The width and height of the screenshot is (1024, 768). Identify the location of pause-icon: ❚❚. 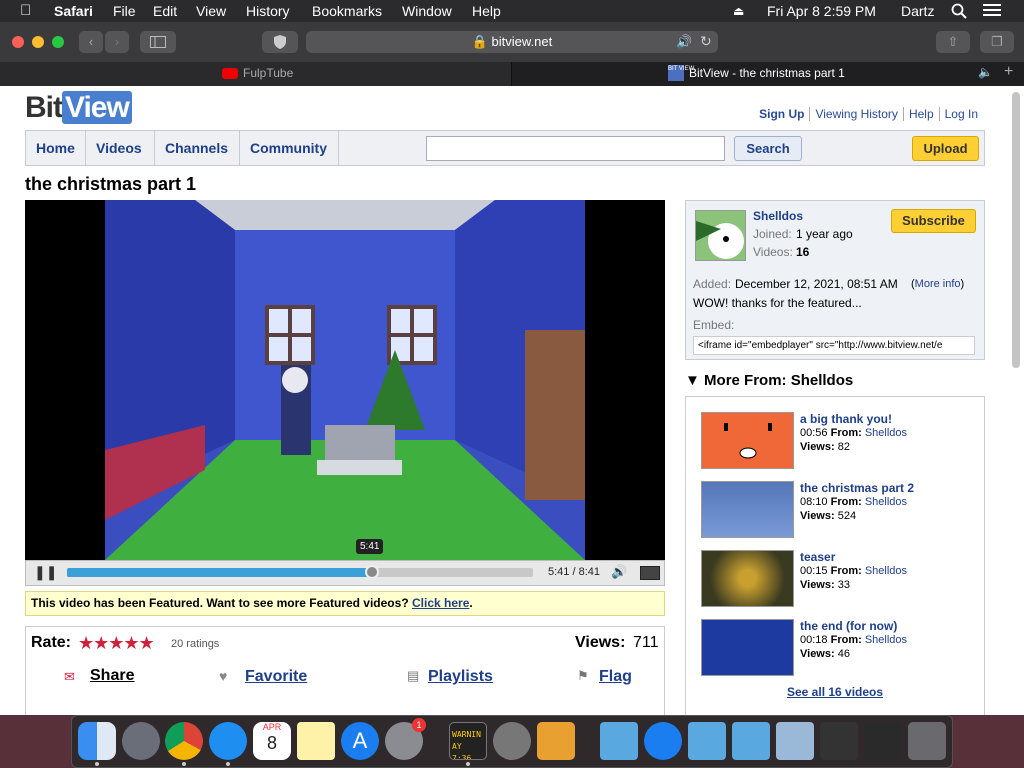
(45, 572).